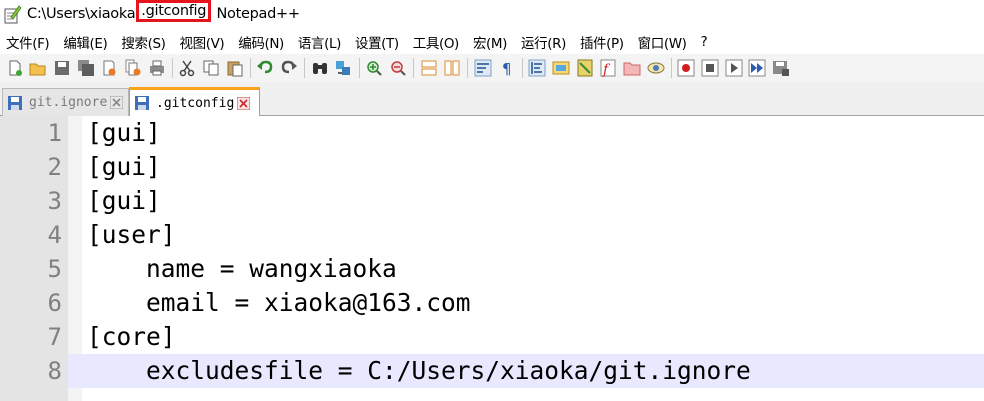 This screenshot has height=401, width=984. I want to click on new-file-button, so click(14, 68).